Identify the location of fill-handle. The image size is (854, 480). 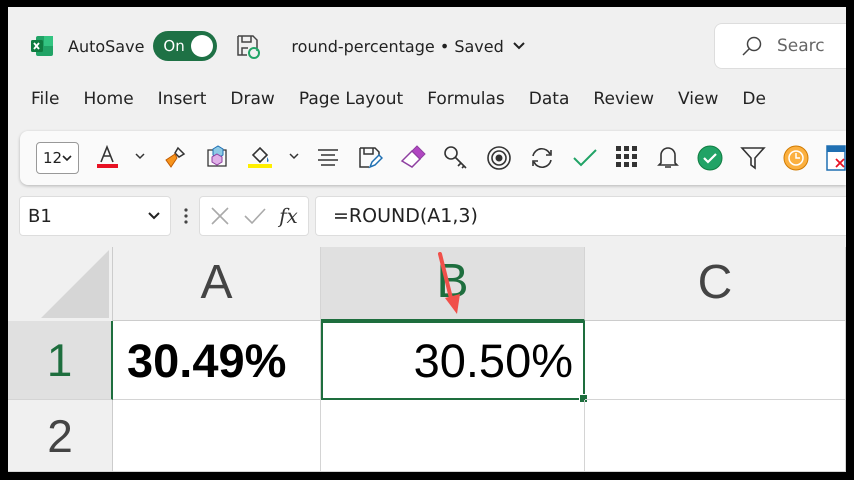
(583, 398).